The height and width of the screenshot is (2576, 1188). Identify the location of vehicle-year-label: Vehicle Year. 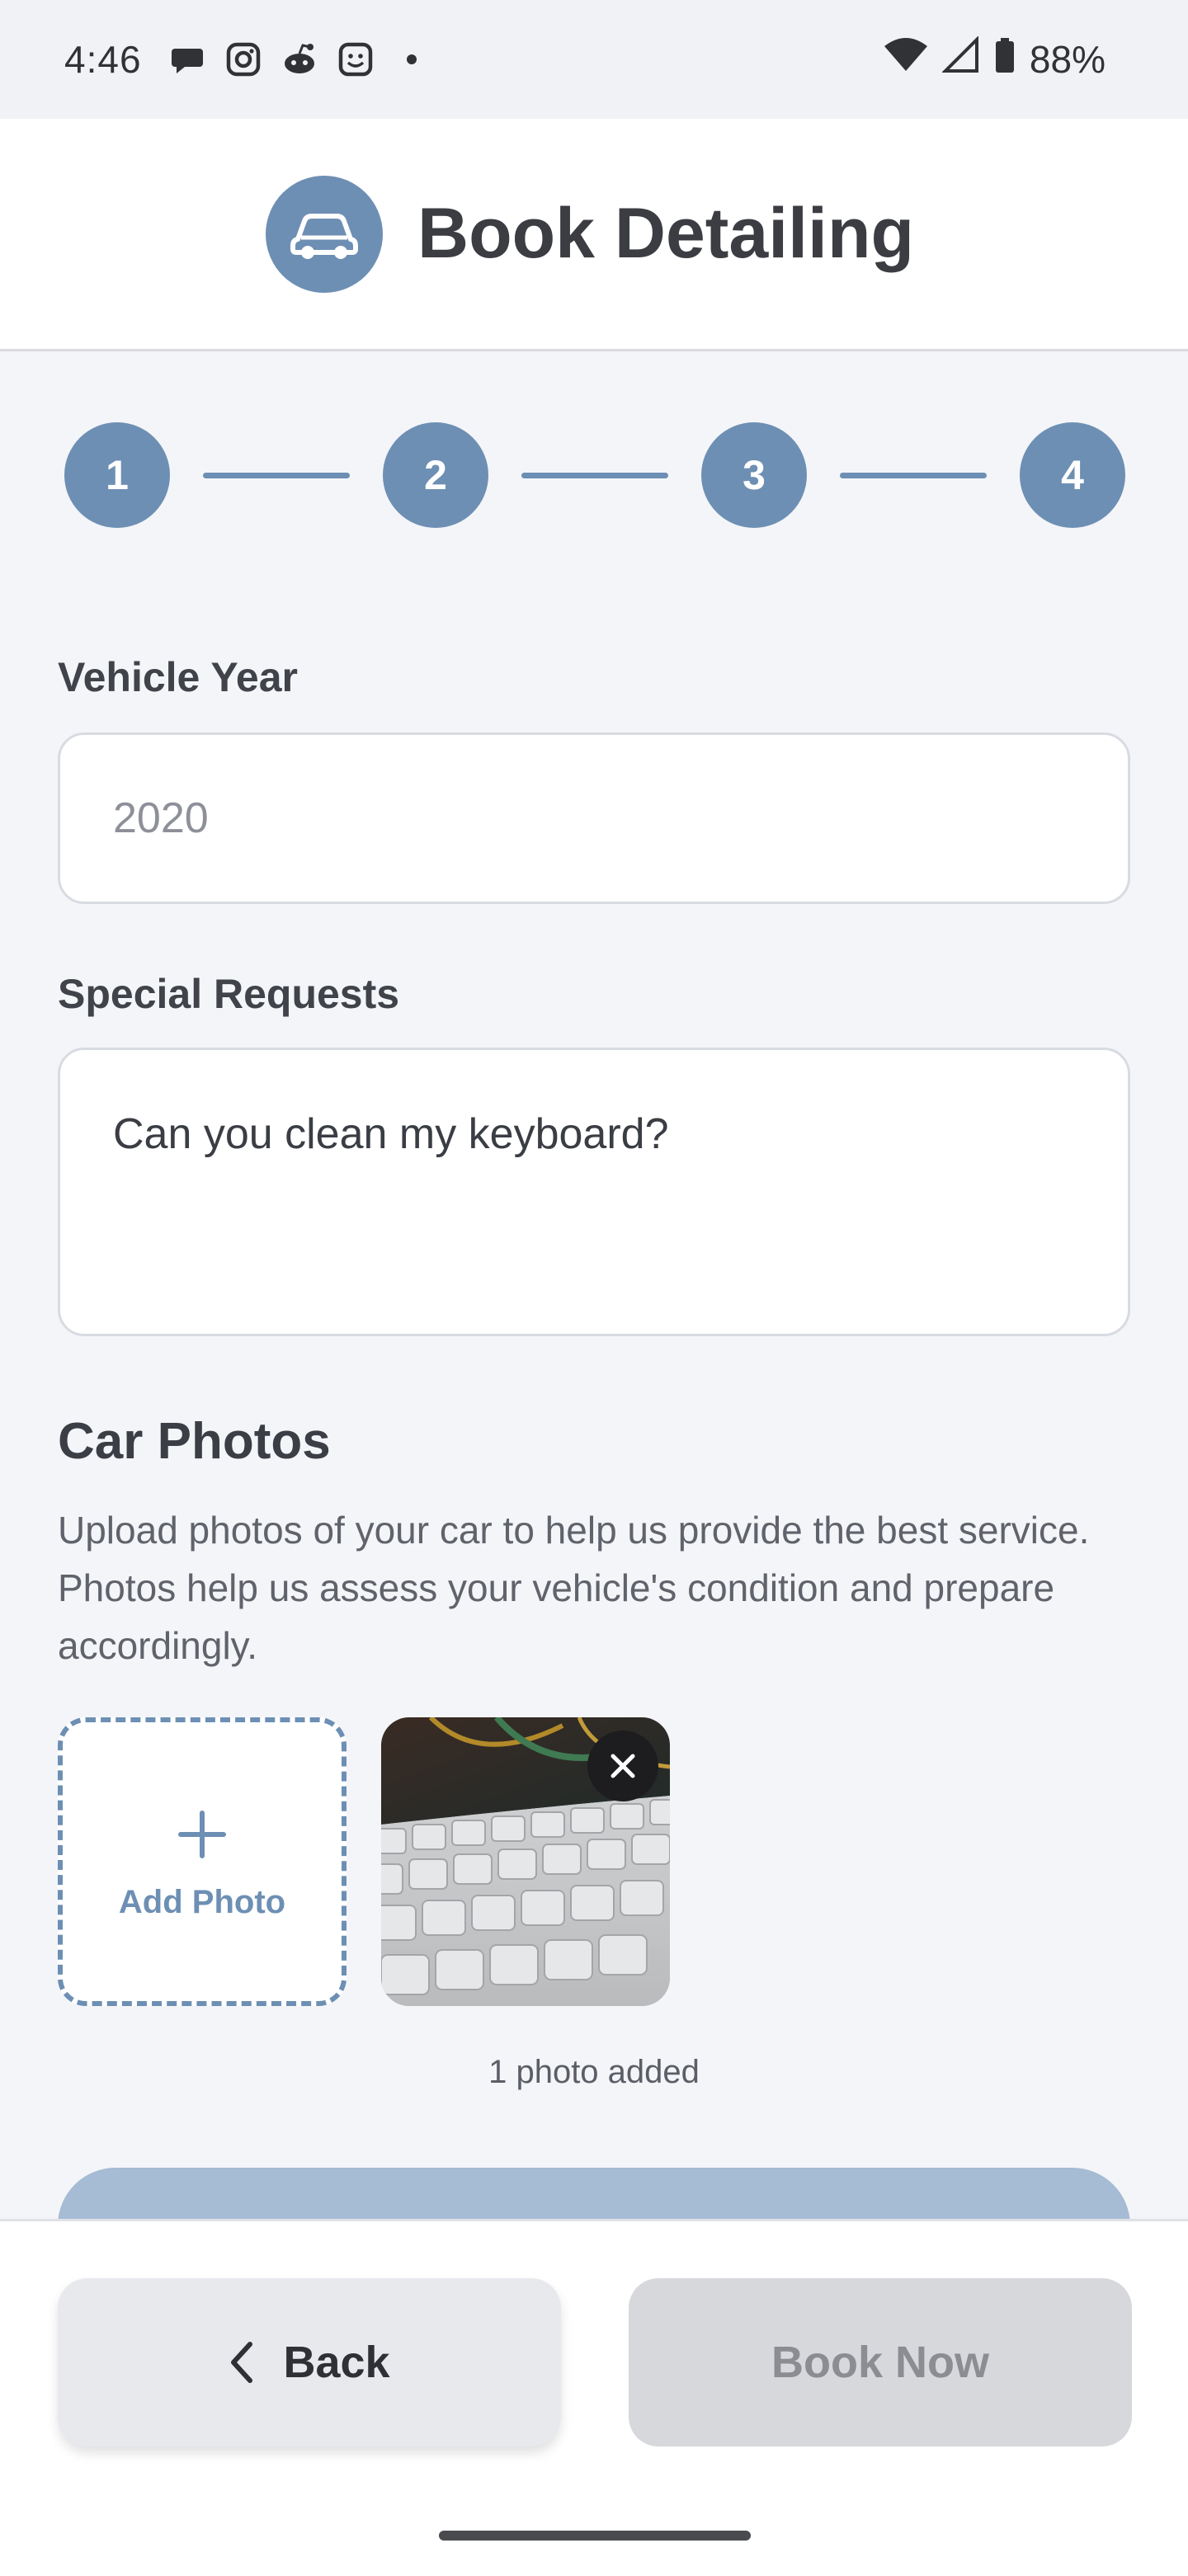
(178, 677).